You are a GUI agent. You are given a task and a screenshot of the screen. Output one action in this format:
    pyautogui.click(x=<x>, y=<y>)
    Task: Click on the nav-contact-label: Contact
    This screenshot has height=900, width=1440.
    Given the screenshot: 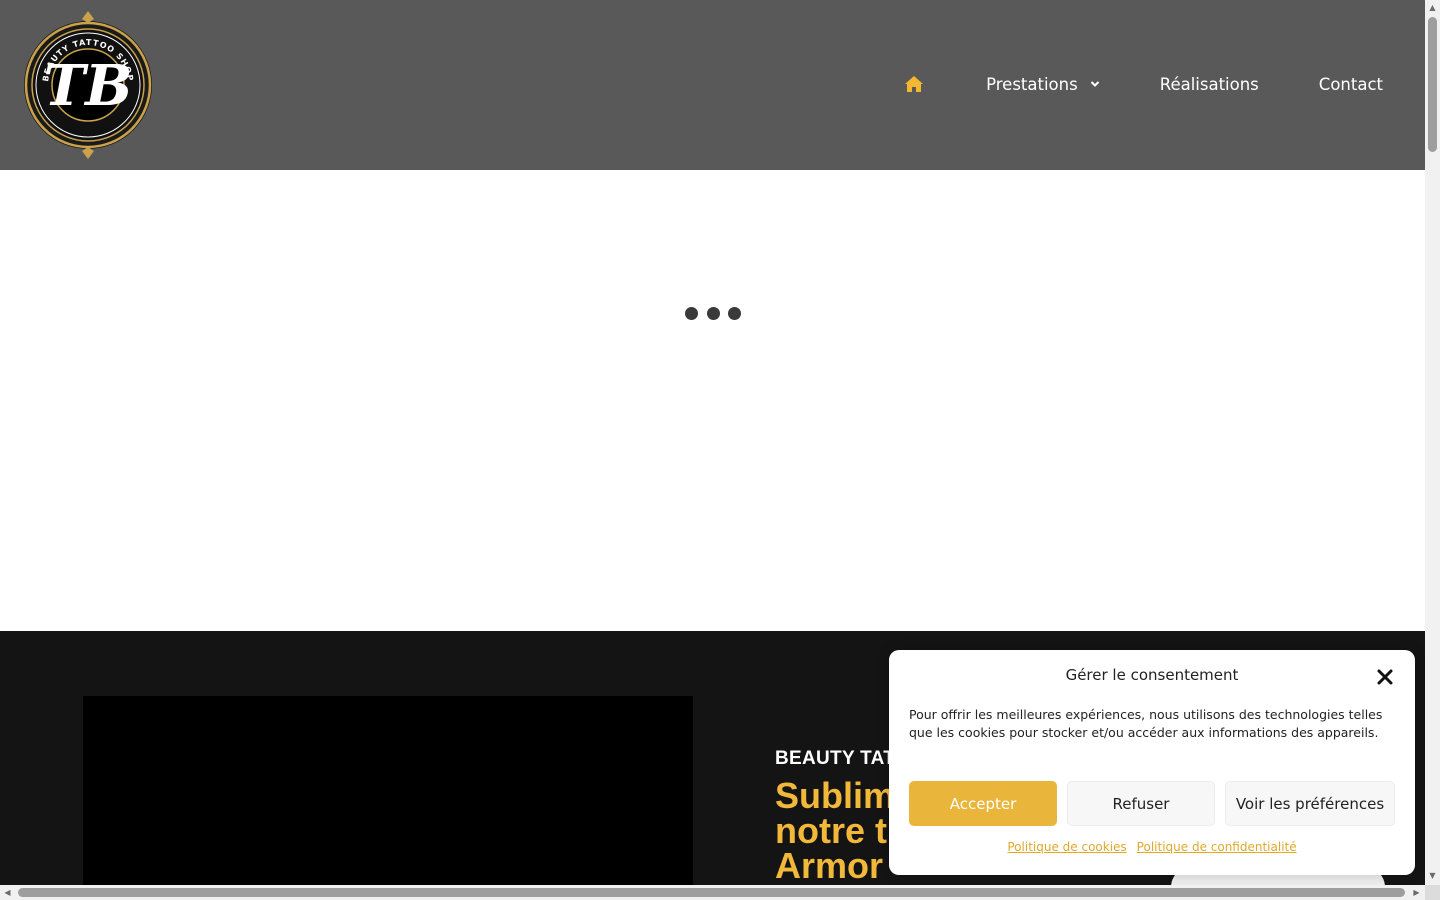 What is the action you would take?
    pyautogui.click(x=1350, y=84)
    